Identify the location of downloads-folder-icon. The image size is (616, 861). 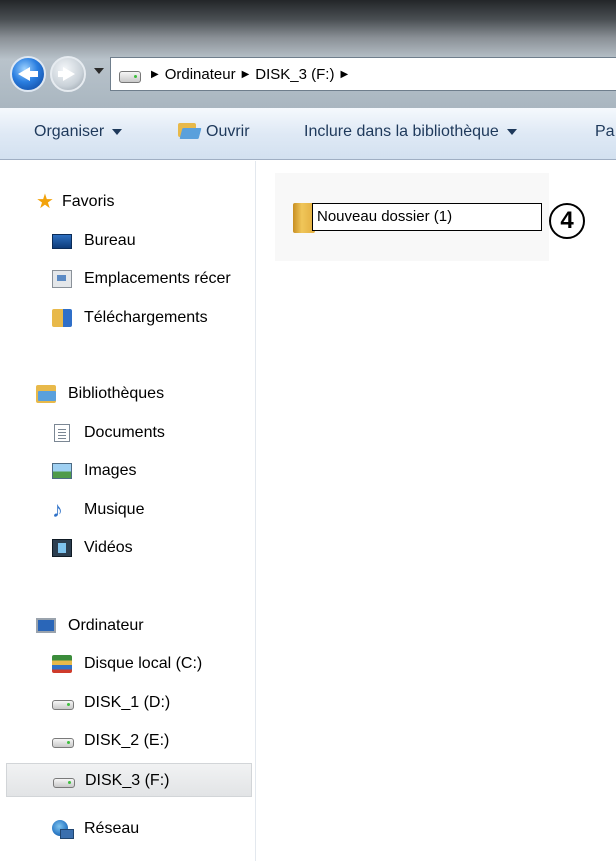
(62, 318).